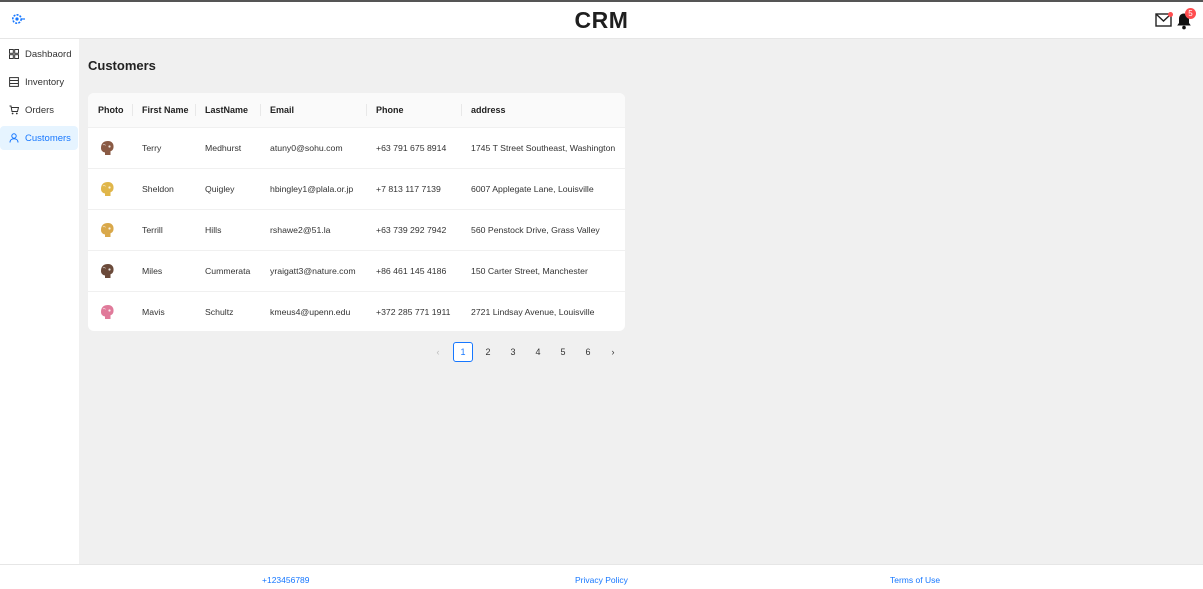  What do you see at coordinates (48, 138) in the screenshot?
I see `sidebar-item-label: Customers` at bounding box center [48, 138].